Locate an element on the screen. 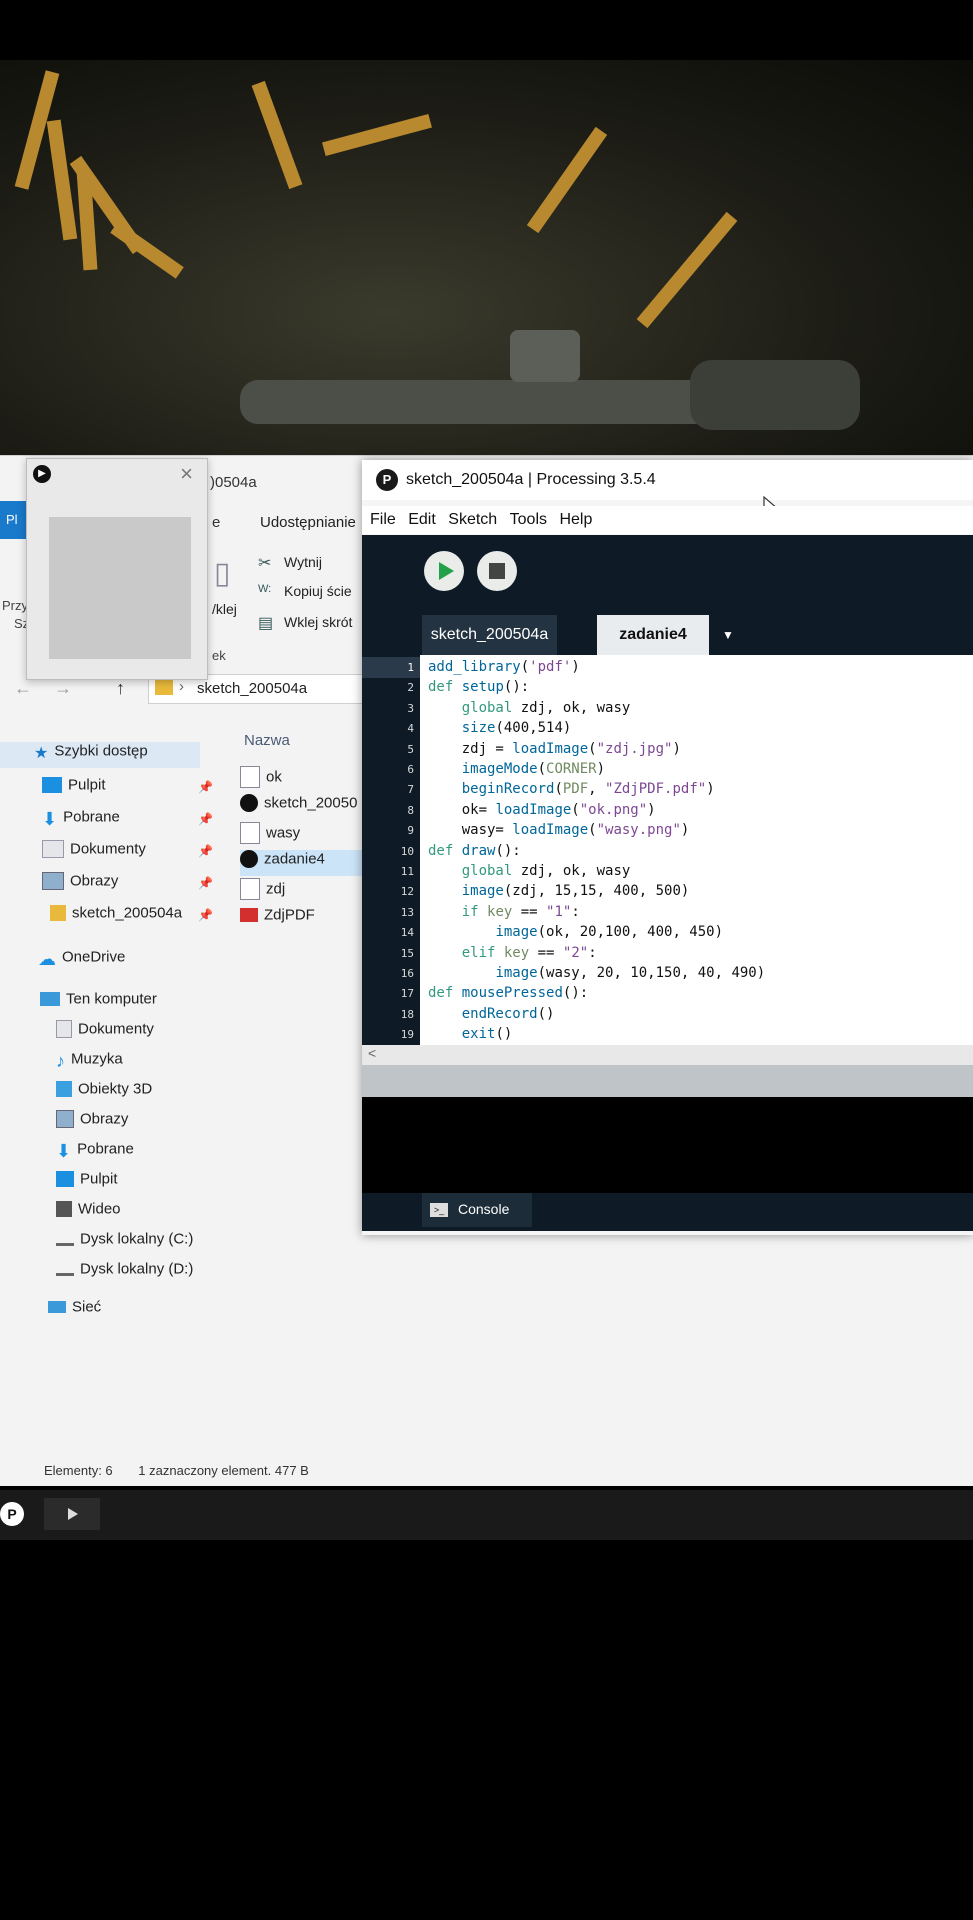 The height and width of the screenshot is (1920, 973). menu-edit: Edit is located at coordinates (422, 519).